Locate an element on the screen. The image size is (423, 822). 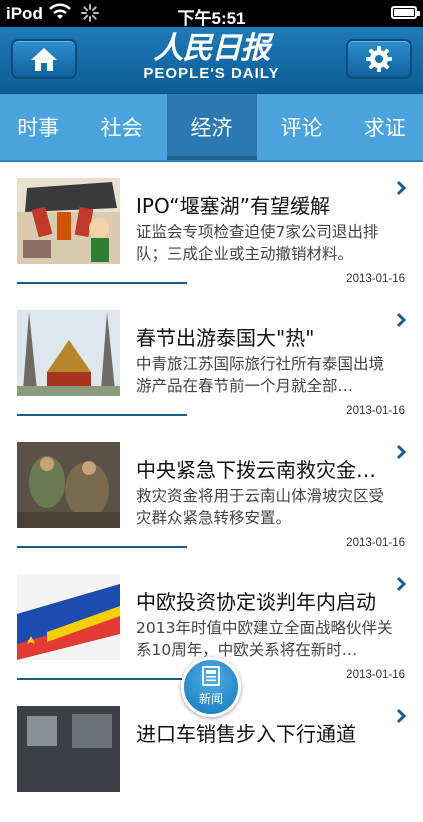
gear-icon is located at coordinates (379, 59).